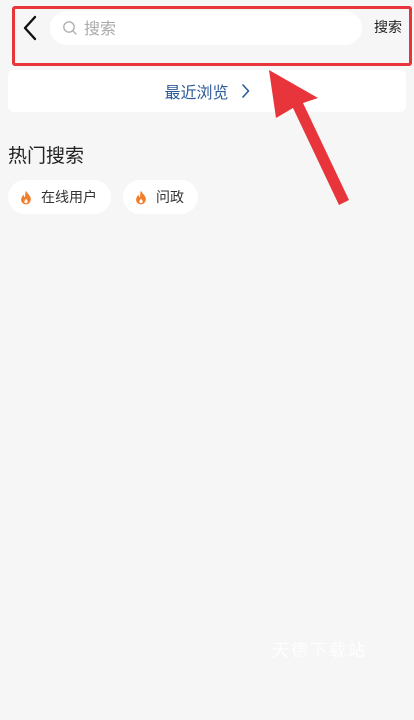  Describe the element at coordinates (70, 28) in the screenshot. I see `search-icon` at that location.